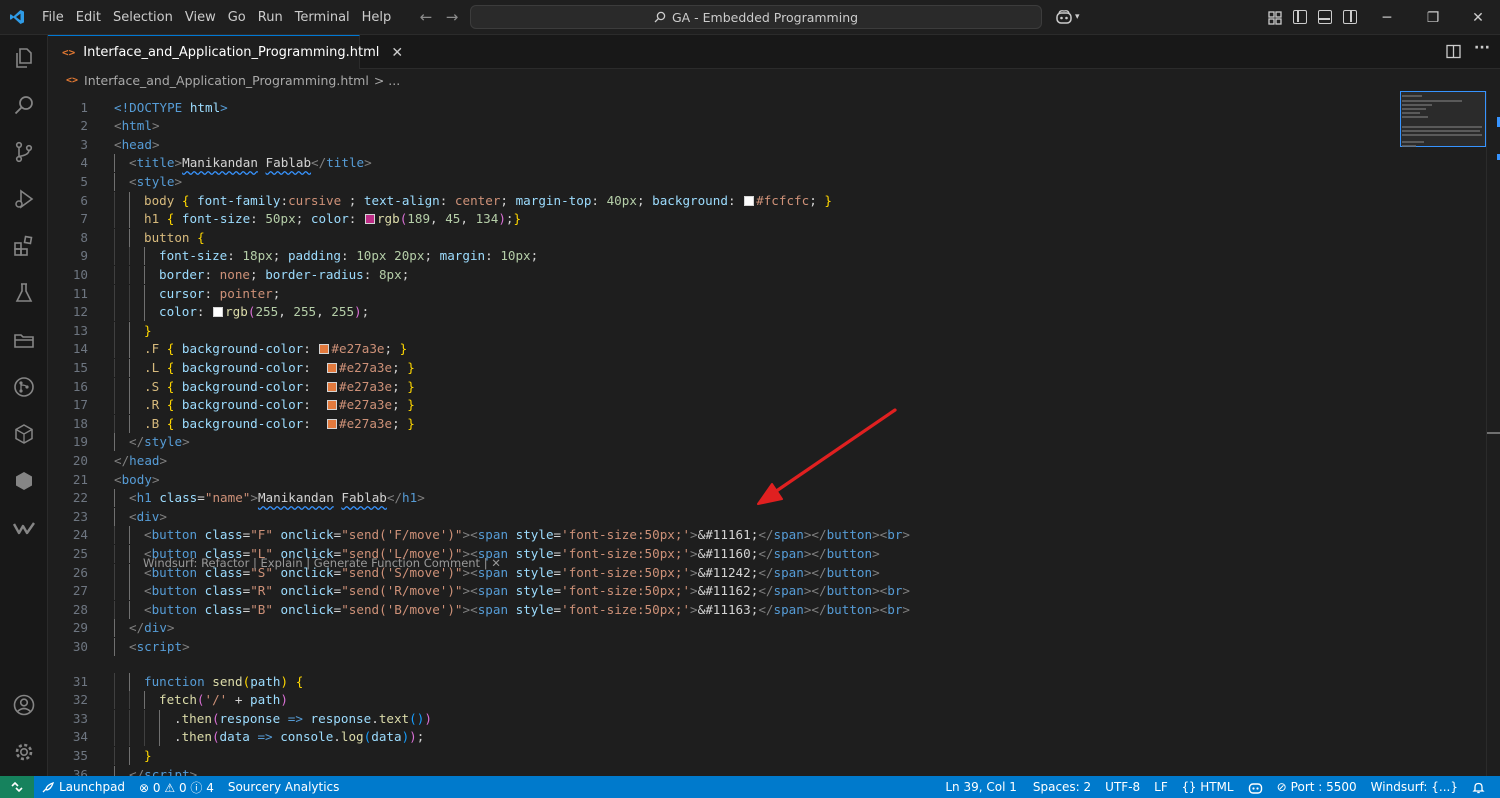 The height and width of the screenshot is (798, 1500). I want to click on hexagon-extension-icon, so click(24, 481).